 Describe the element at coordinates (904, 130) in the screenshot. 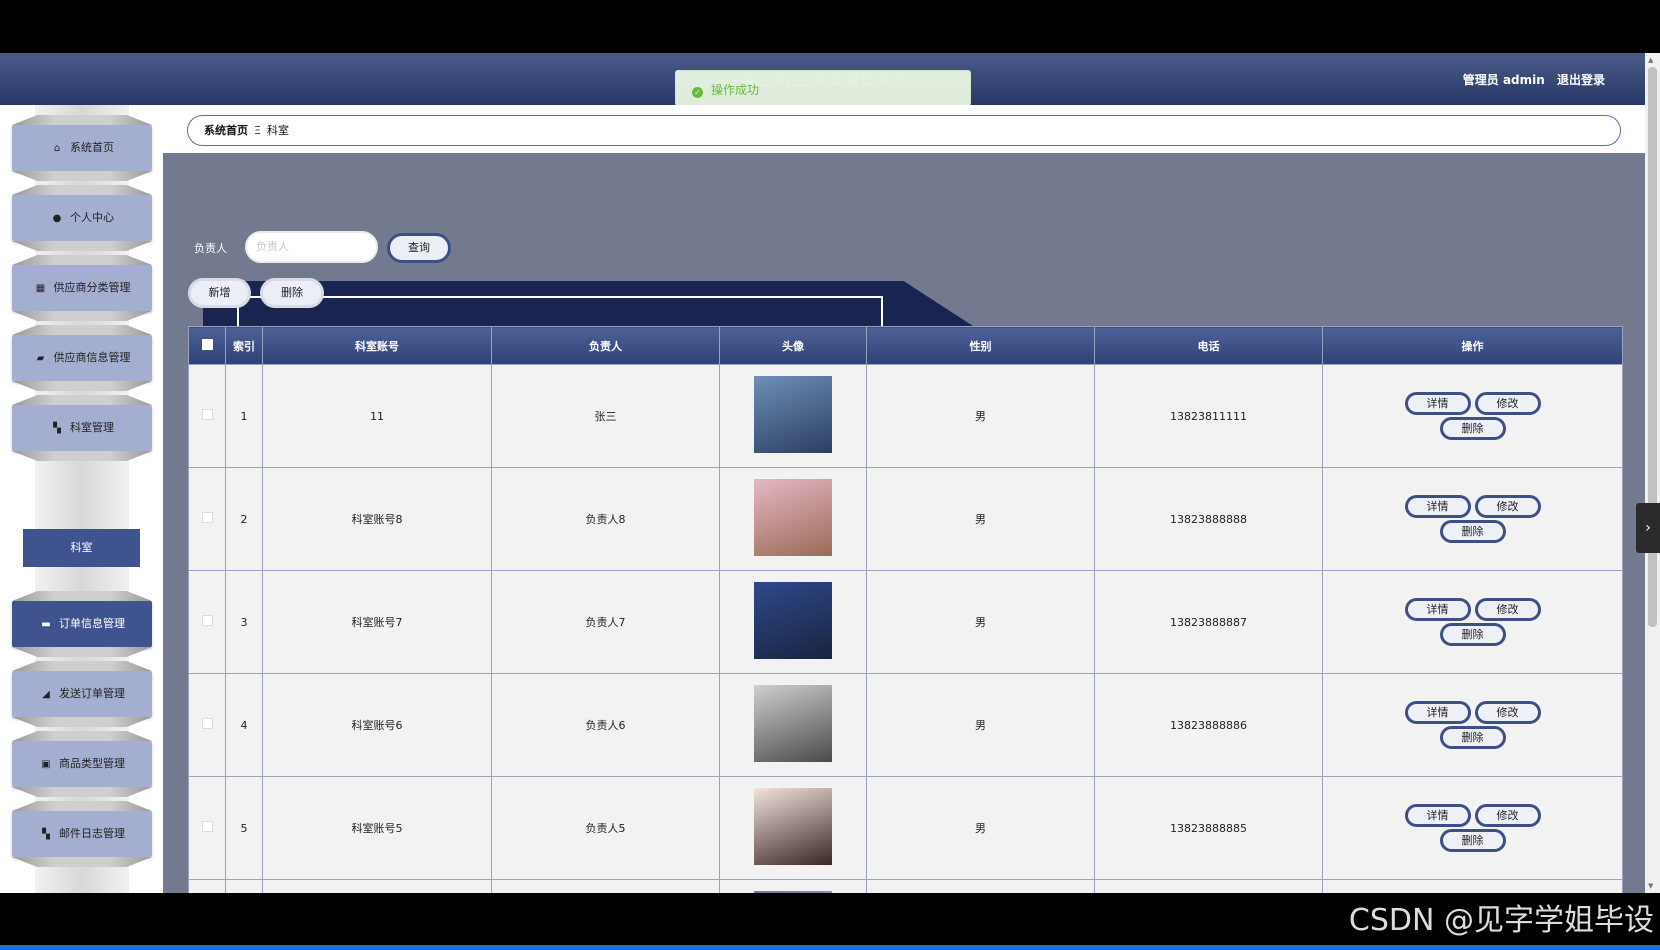

I see `breadcrumb: 系统首页 Ξ 科室` at that location.